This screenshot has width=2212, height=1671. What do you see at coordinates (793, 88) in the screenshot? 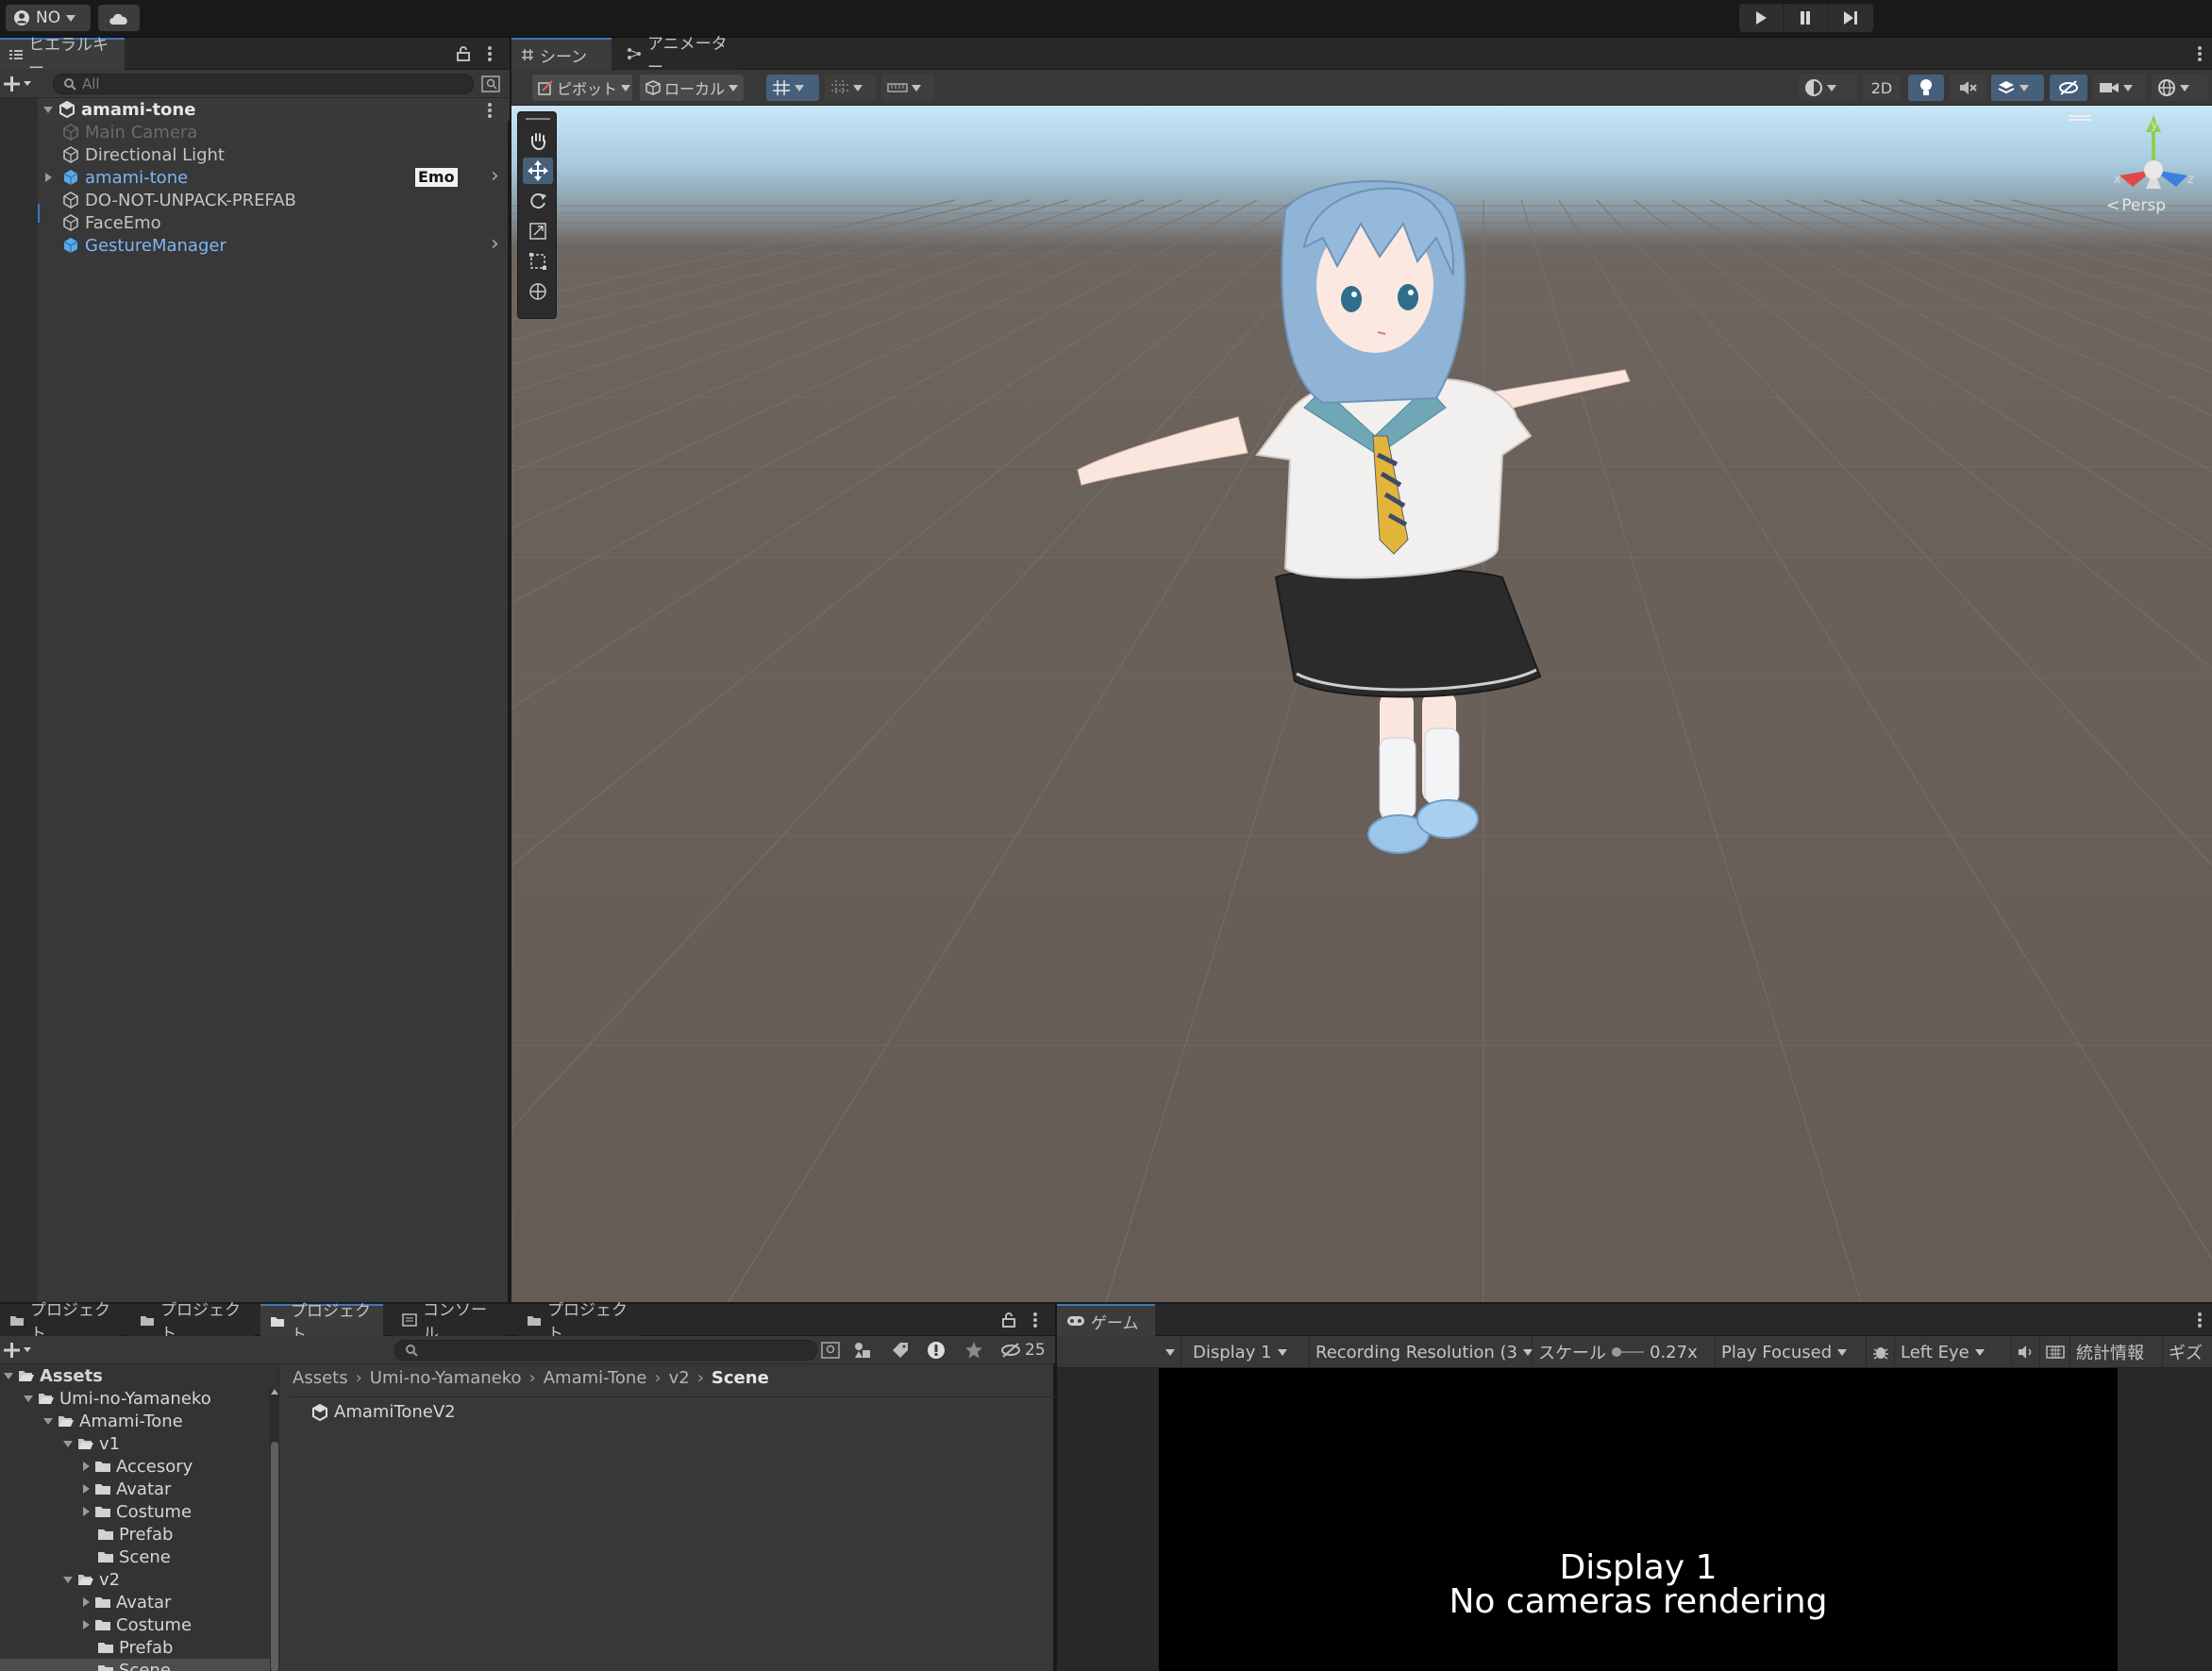
I see `grid-snapping-toggle` at bounding box center [793, 88].